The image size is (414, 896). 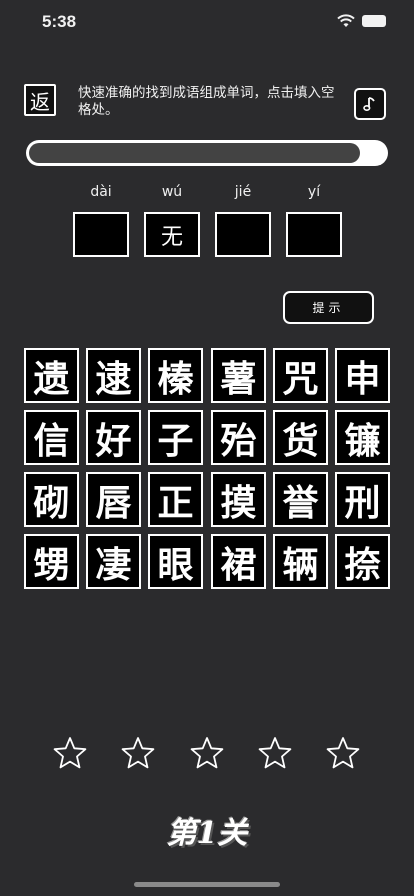 What do you see at coordinates (172, 192) in the screenshot?
I see `pinyin-label-2: wú` at bounding box center [172, 192].